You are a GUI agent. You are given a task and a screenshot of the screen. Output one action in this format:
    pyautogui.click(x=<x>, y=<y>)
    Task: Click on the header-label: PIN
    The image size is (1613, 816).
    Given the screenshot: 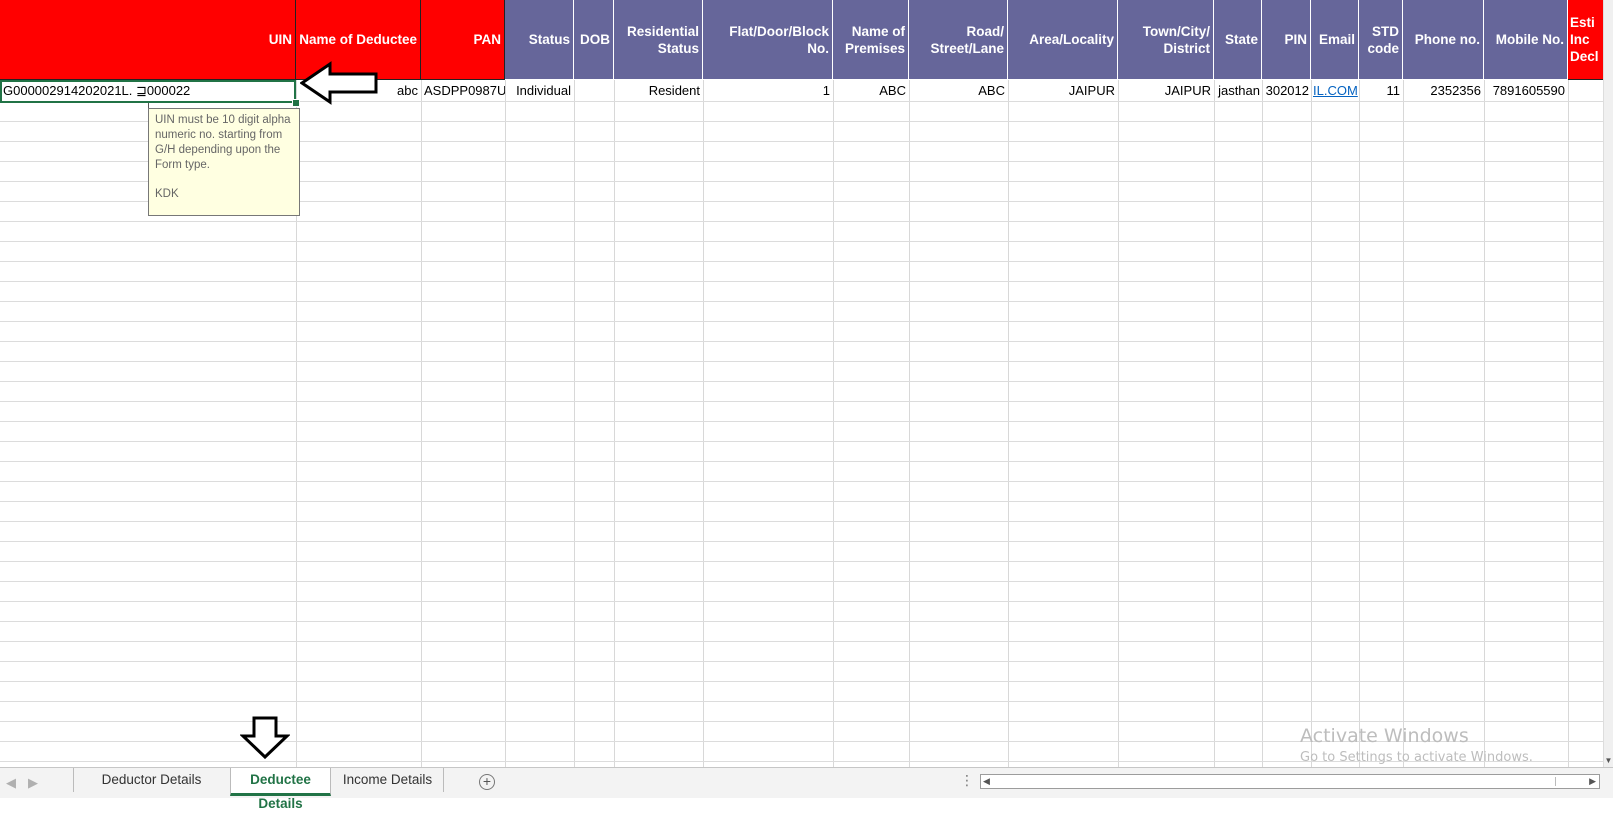 What is the action you would take?
    pyautogui.click(x=1295, y=39)
    